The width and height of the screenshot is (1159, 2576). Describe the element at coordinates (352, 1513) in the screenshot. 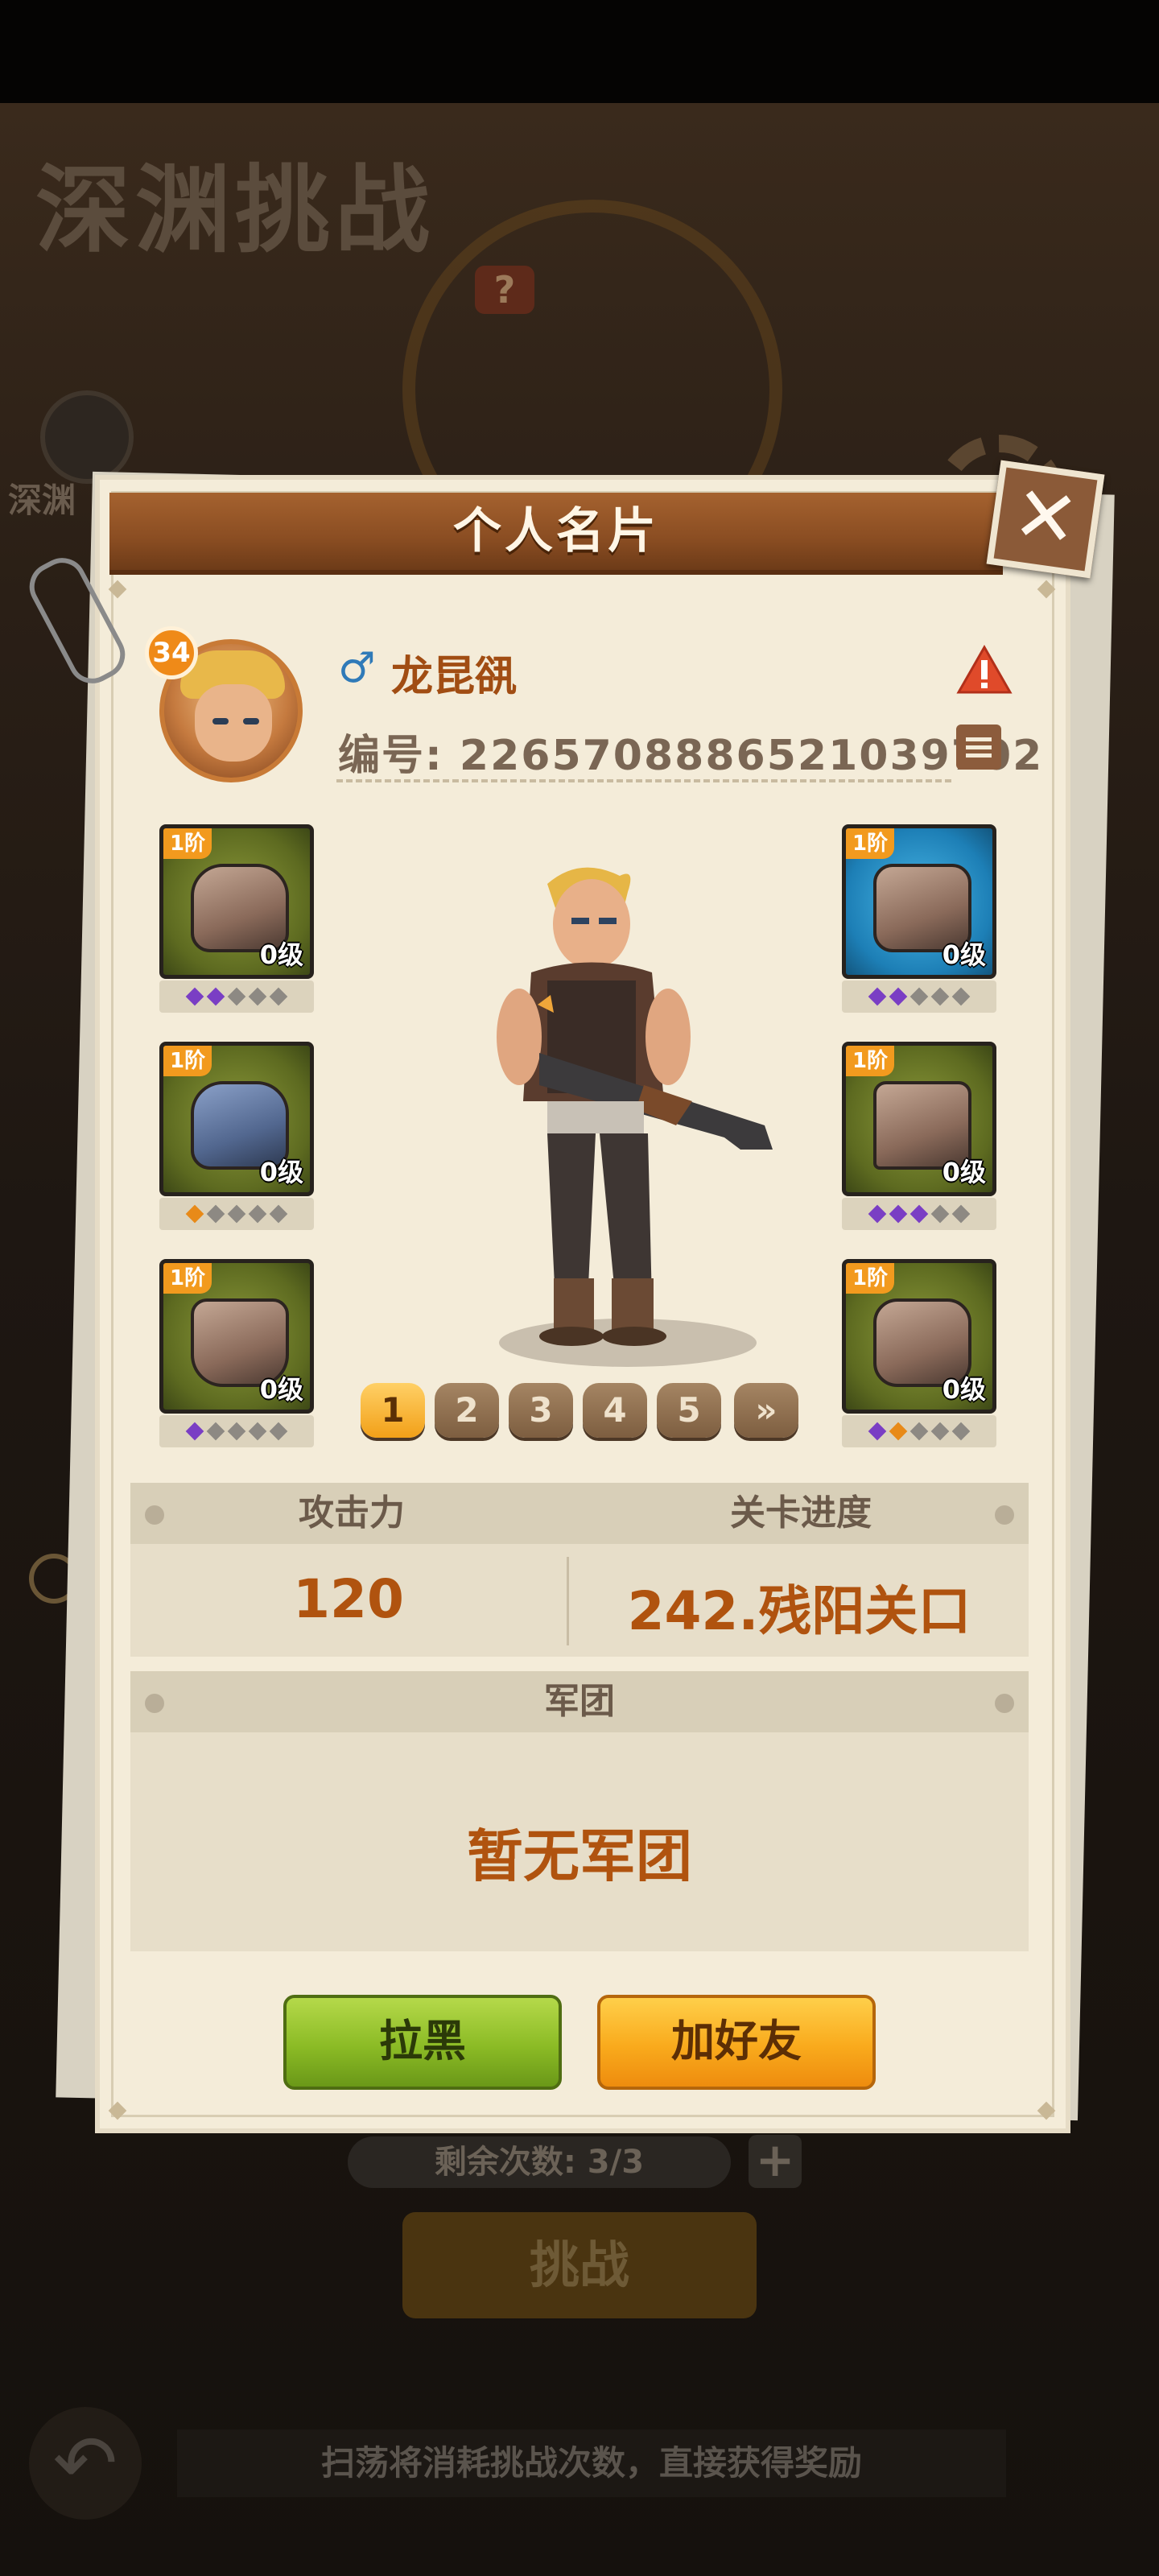

I see `attack-label: 攻击力` at that location.